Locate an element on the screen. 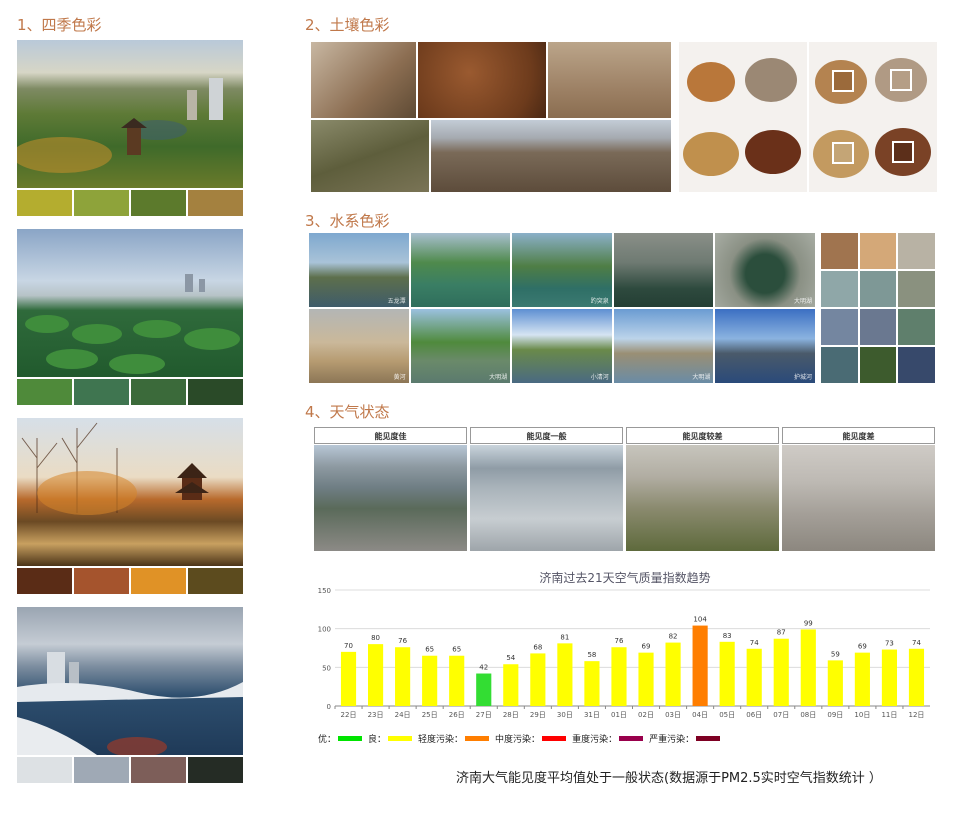  bar-value-label: 70 is located at coordinates (348, 646).